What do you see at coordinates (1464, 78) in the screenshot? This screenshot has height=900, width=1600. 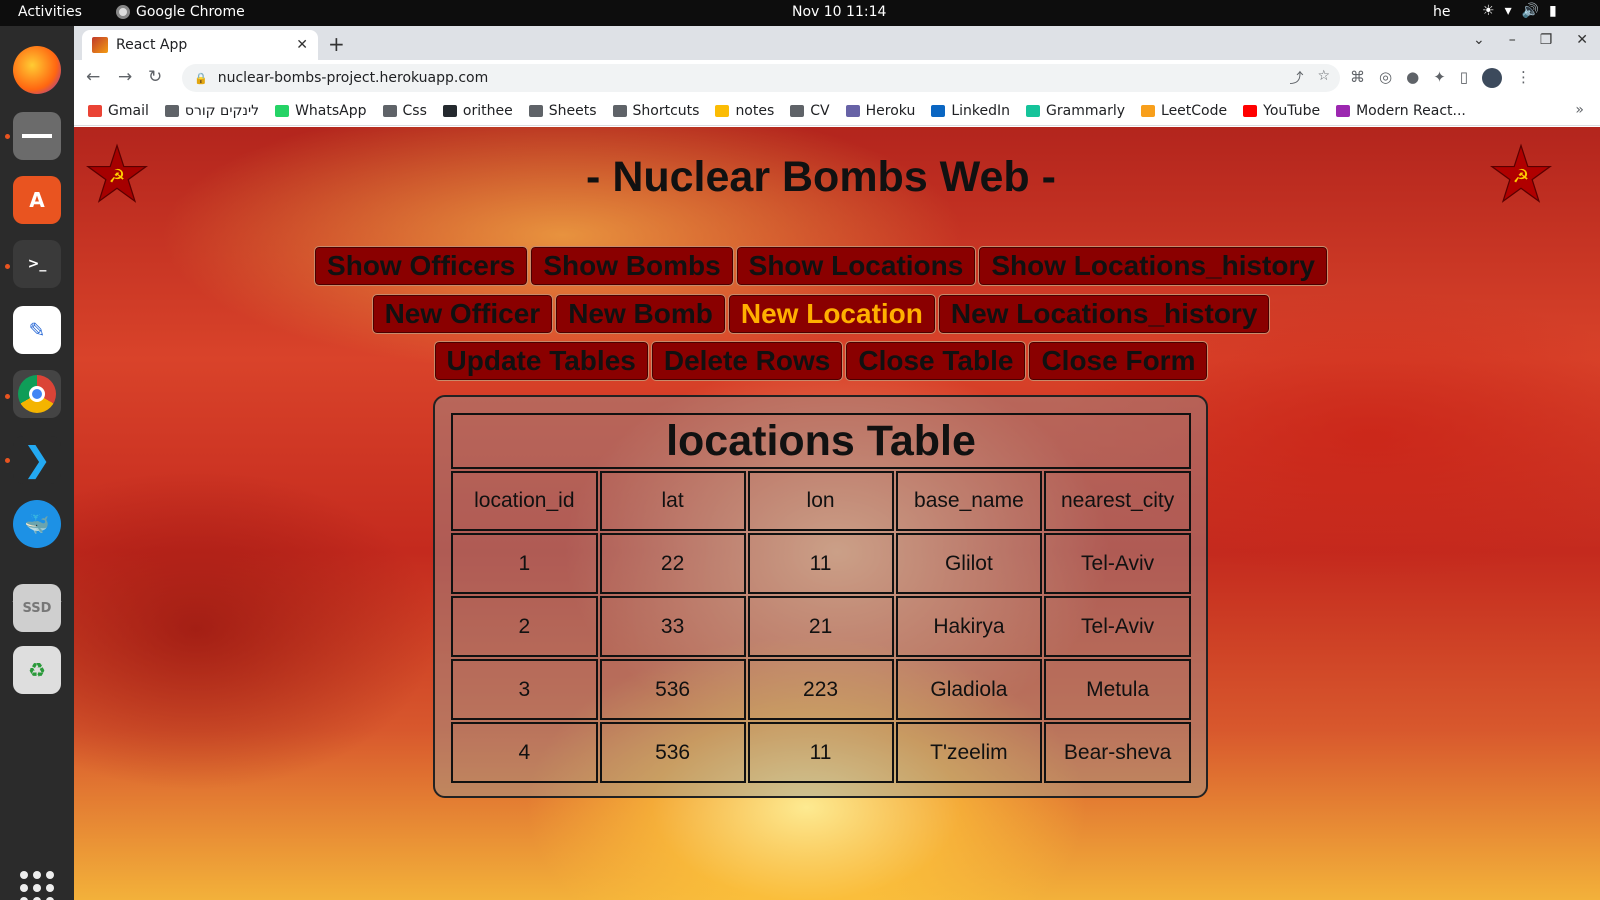 I see `side-panel-icon: ▯` at bounding box center [1464, 78].